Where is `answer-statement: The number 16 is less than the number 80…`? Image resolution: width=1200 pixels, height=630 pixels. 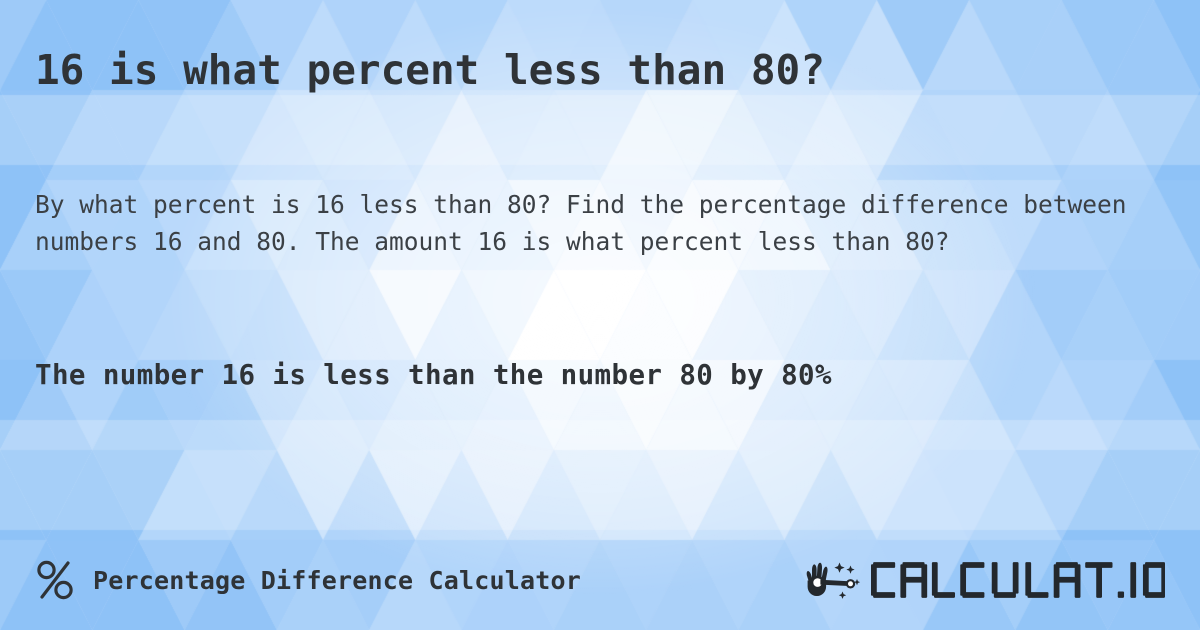 answer-statement: The number 16 is less than the number 80… is located at coordinates (433, 375).